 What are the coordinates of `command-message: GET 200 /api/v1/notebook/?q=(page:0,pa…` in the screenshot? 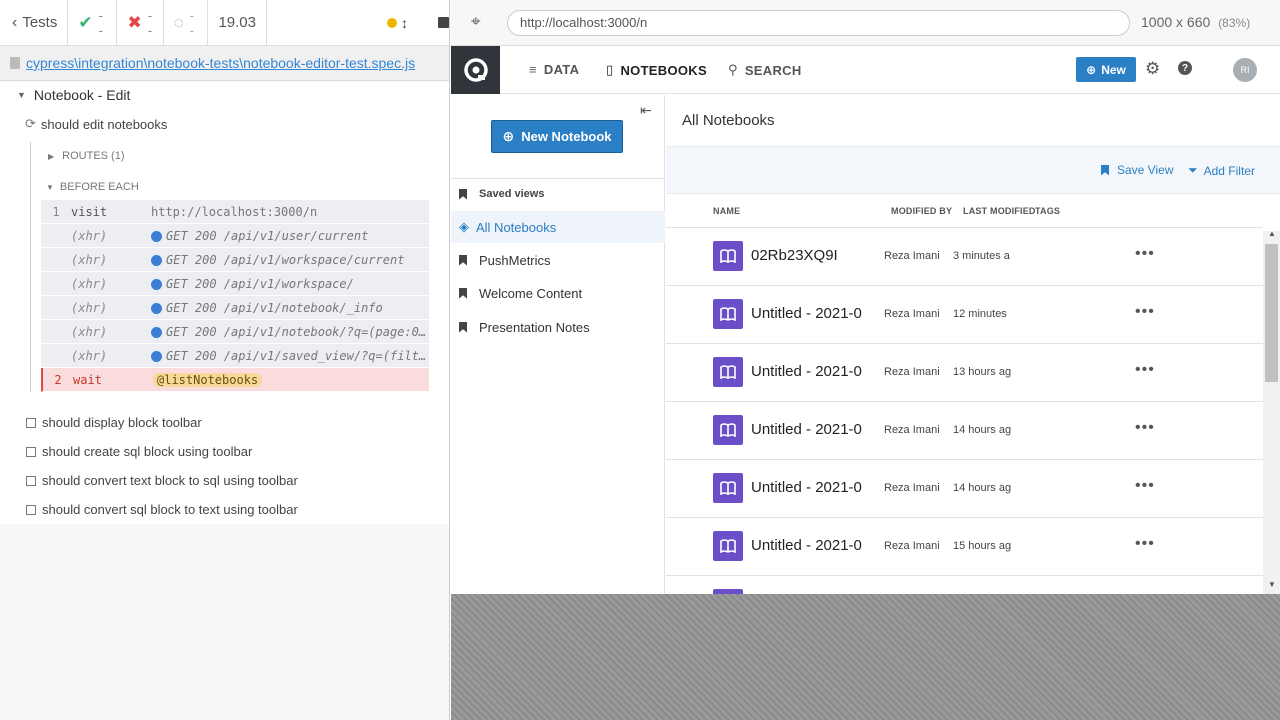 It's located at (297, 331).